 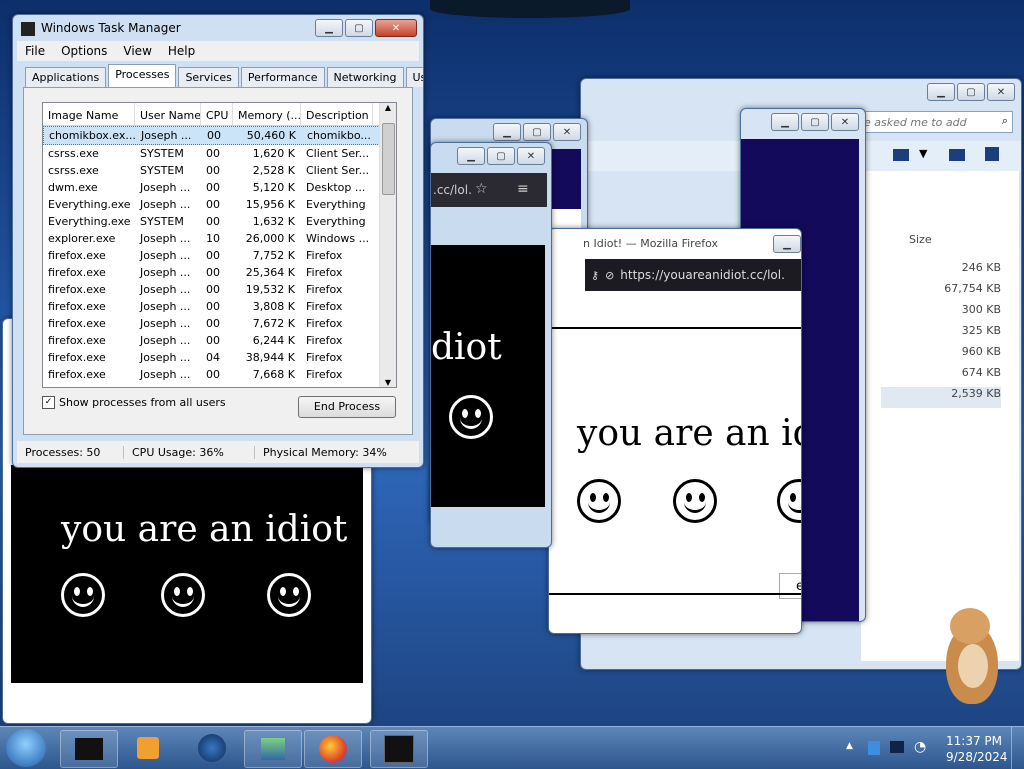 What do you see at coordinates (89, 749) in the screenshot?
I see `taskbar-item-app` at bounding box center [89, 749].